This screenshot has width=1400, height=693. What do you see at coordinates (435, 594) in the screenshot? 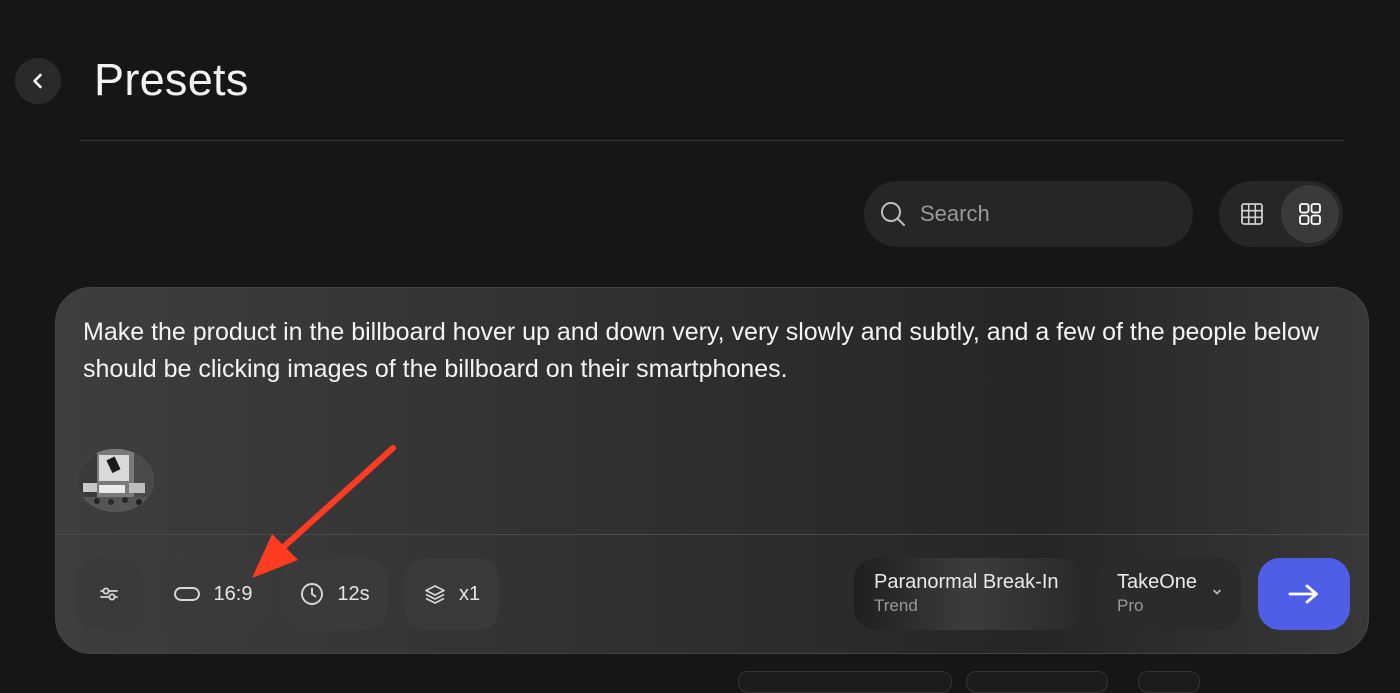
I see `layers-icon` at bounding box center [435, 594].